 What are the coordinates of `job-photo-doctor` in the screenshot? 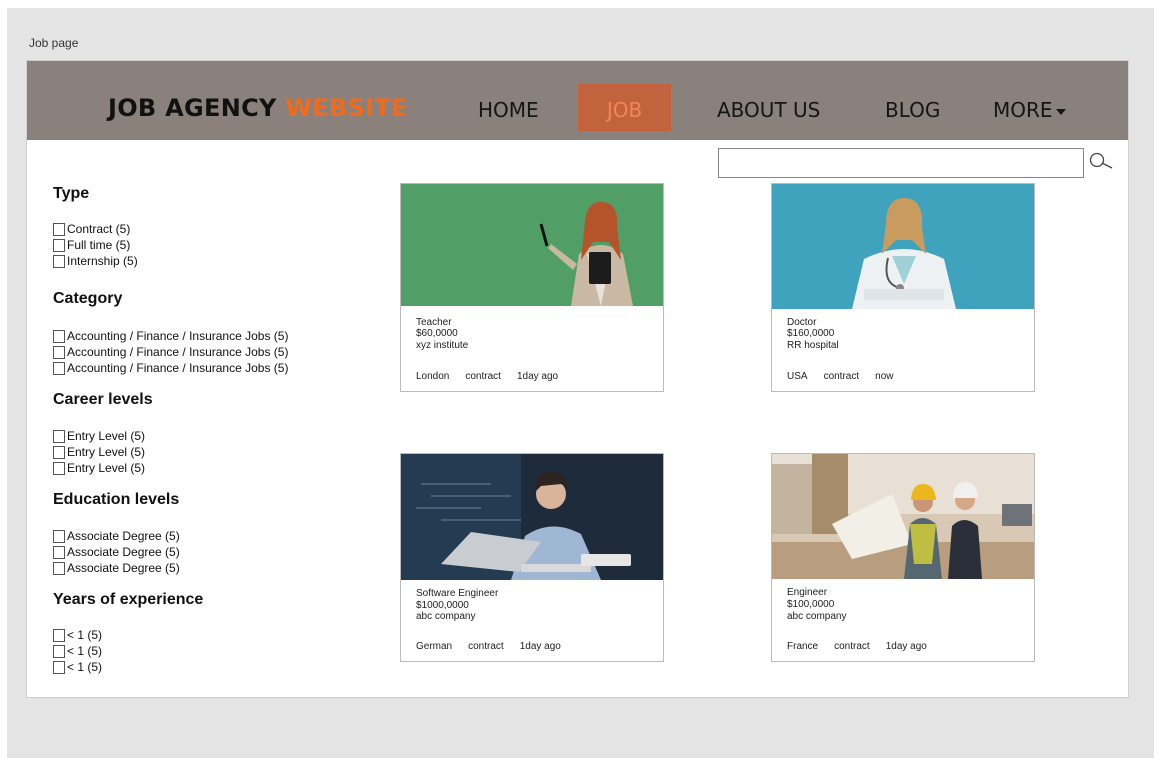 It's located at (903, 246).